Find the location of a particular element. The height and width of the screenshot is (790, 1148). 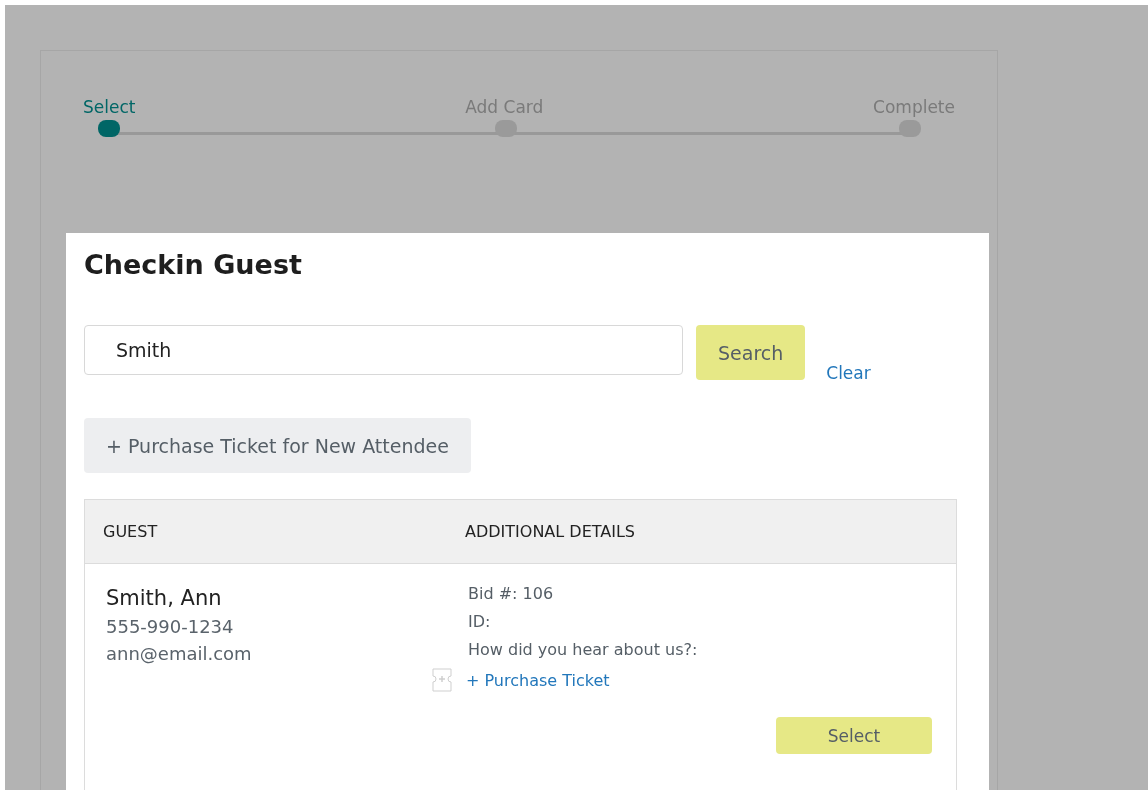

purchase-ticket-button: + Purchase Ticket for New Attendee is located at coordinates (277, 445).